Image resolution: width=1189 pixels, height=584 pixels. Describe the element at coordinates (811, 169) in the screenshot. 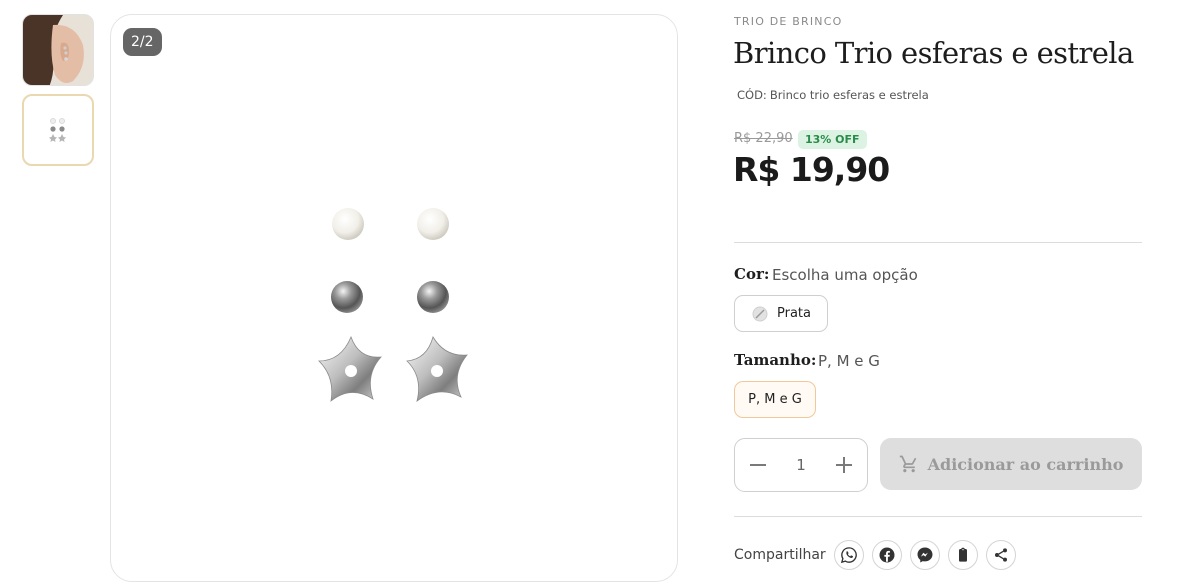

I see `current-price: R$ 19,90` at that location.